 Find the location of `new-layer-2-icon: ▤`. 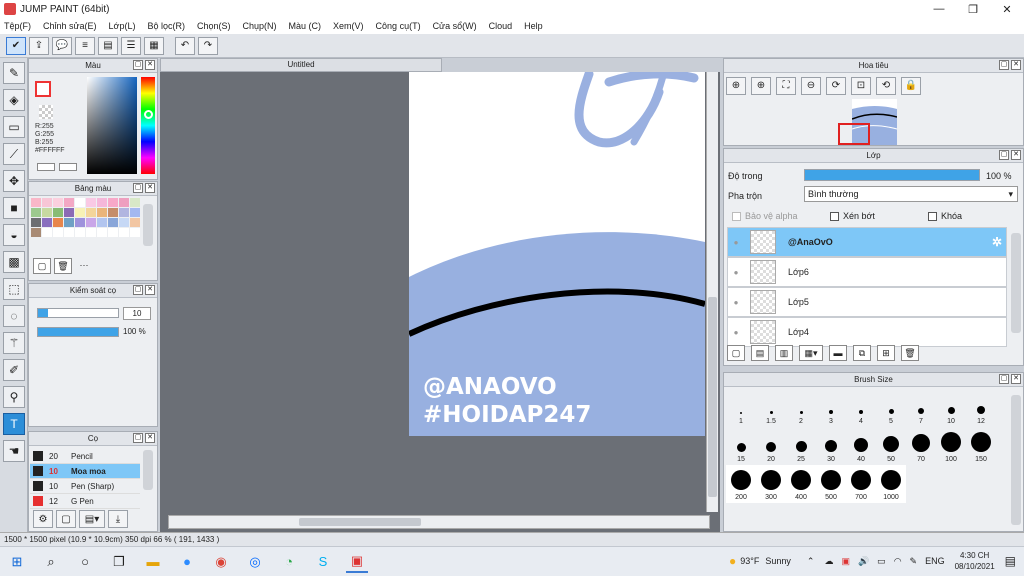

new-layer-2-icon: ▤ is located at coordinates (760, 353).